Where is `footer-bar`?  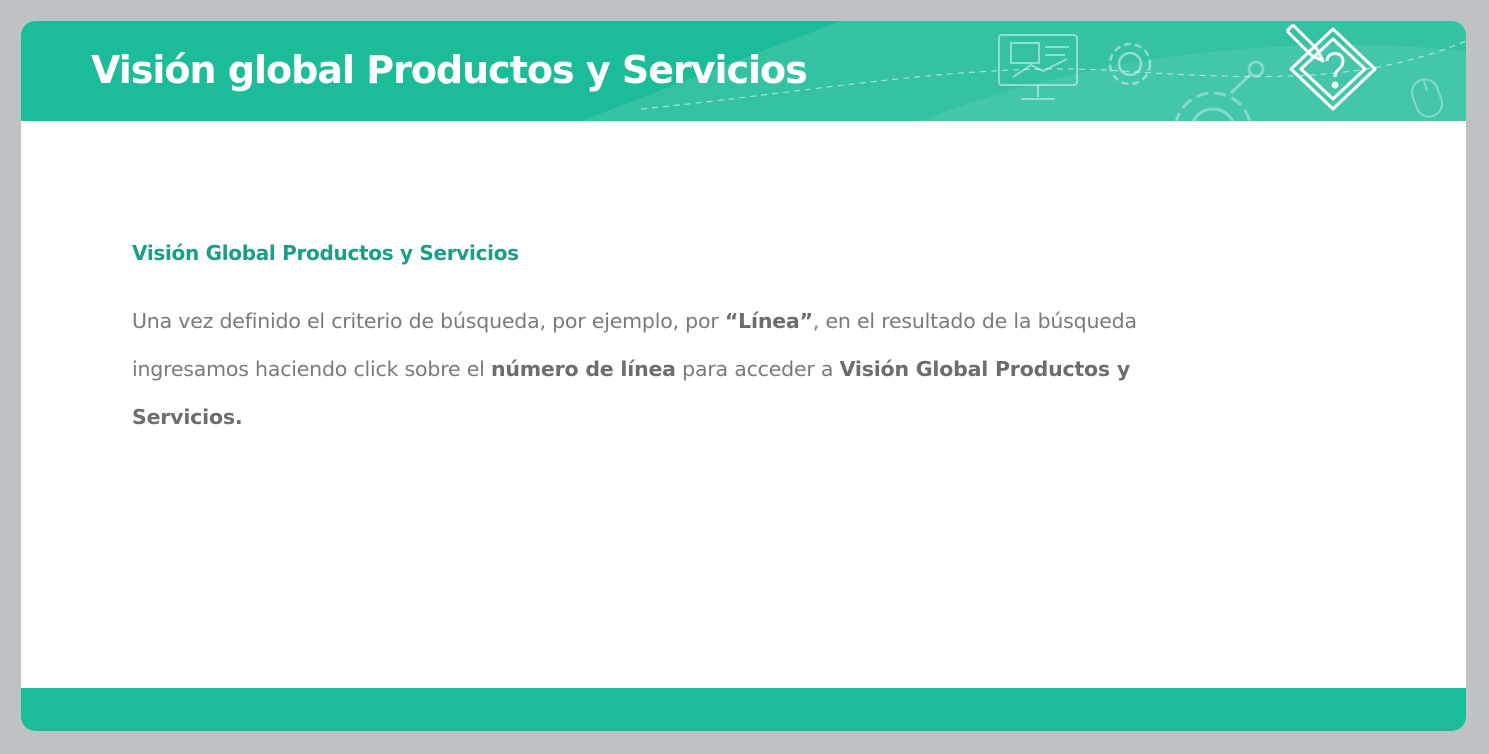 footer-bar is located at coordinates (743, 709).